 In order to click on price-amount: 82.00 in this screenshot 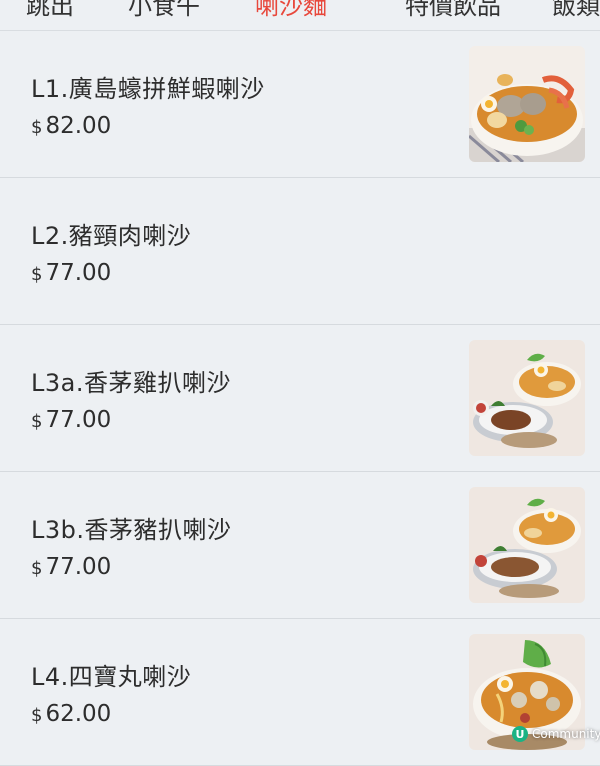, I will do `click(78, 126)`.